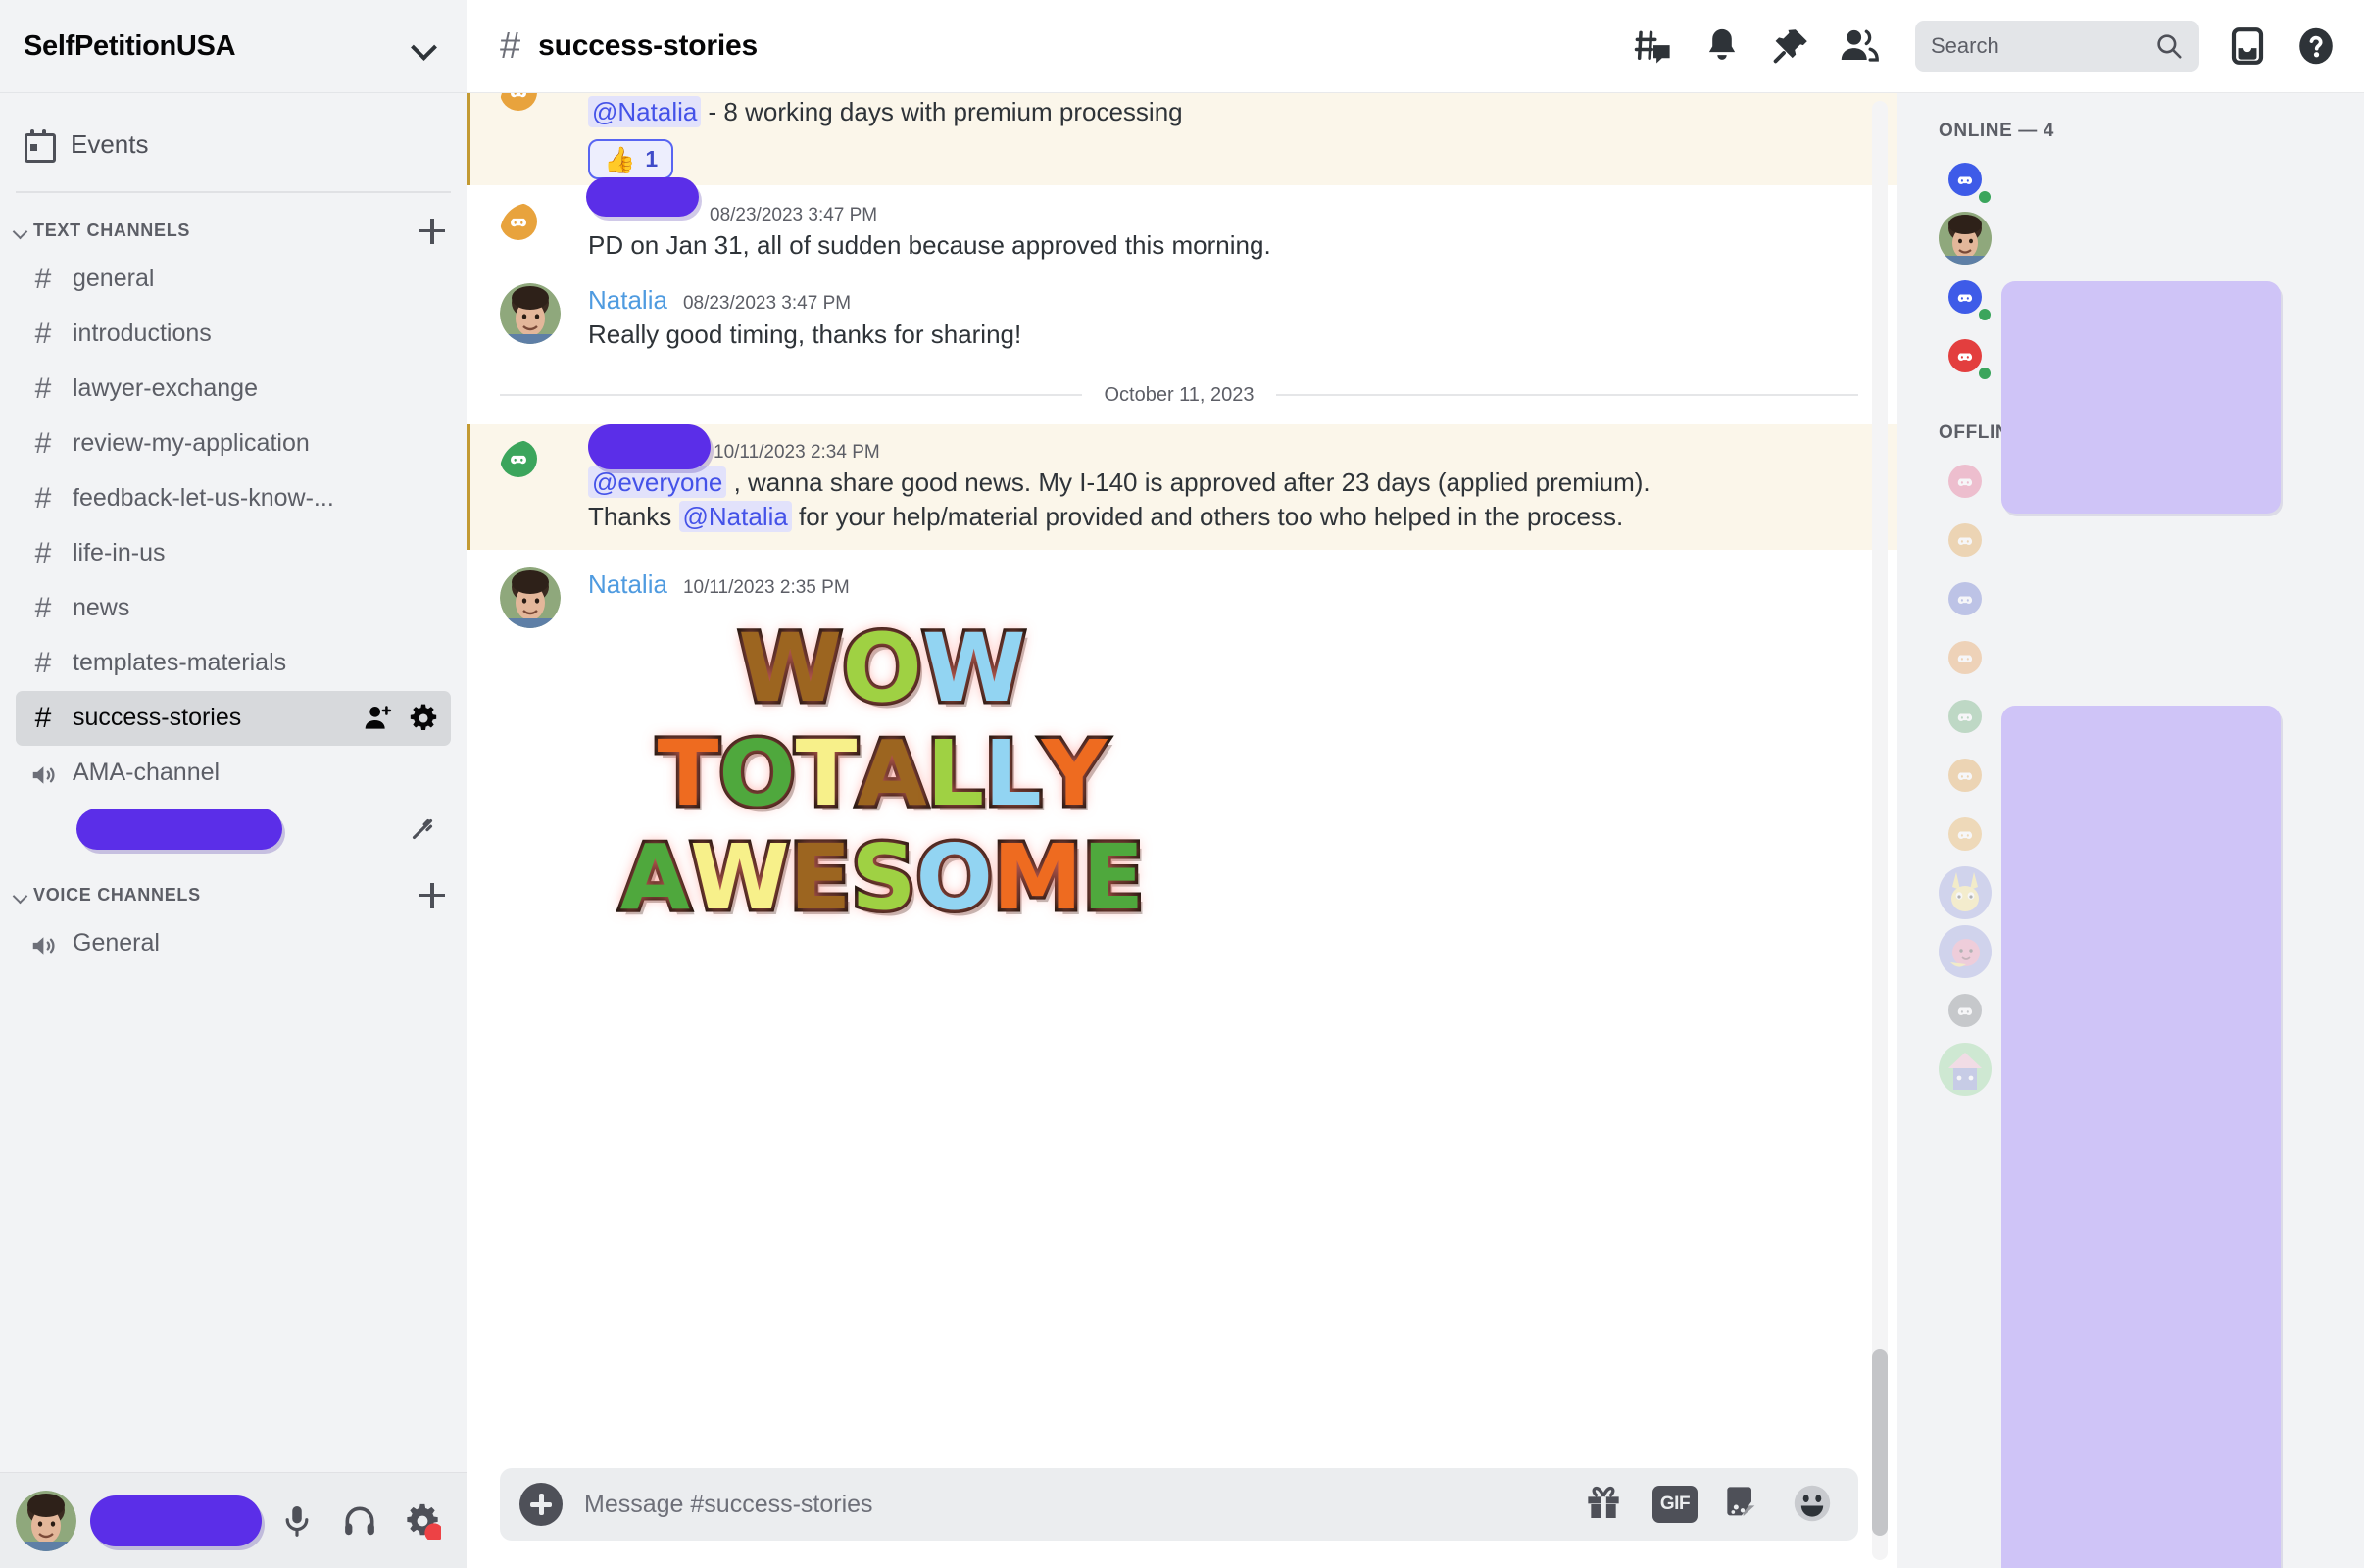 The width and height of the screenshot is (2364, 1568). What do you see at coordinates (2316, 46) in the screenshot?
I see `help-icon` at bounding box center [2316, 46].